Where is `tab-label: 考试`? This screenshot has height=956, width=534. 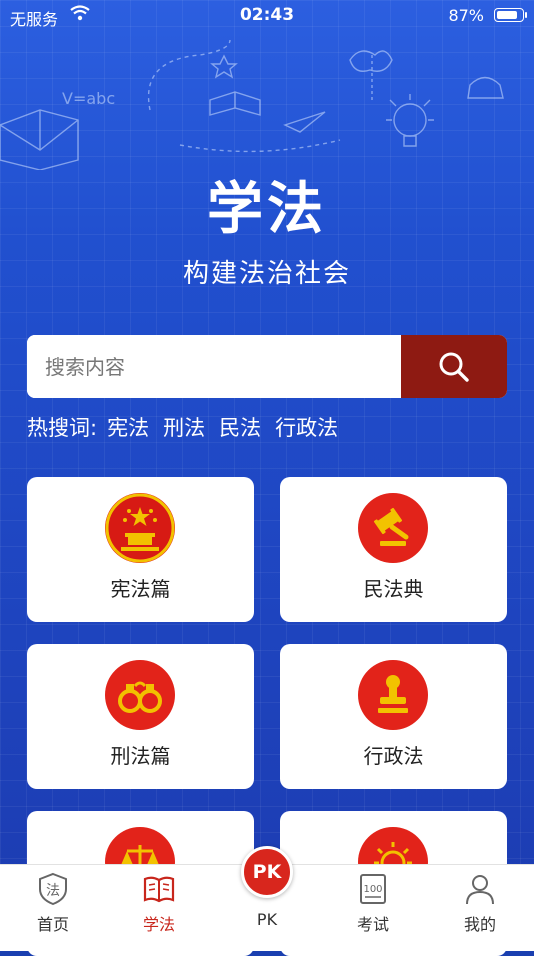
tab-label: 考试 is located at coordinates (372, 924).